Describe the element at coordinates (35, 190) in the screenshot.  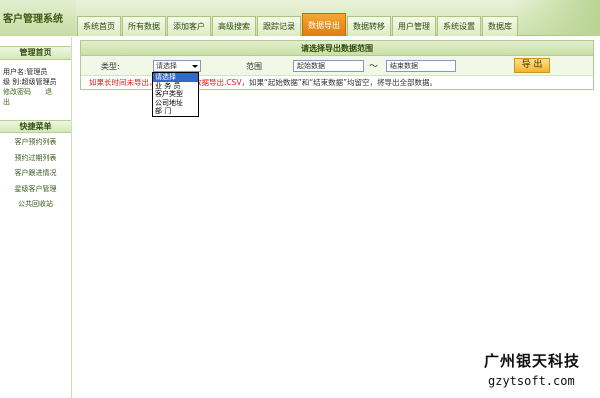
I see `sidebar-item-star-customers: 星级客户管理` at that location.